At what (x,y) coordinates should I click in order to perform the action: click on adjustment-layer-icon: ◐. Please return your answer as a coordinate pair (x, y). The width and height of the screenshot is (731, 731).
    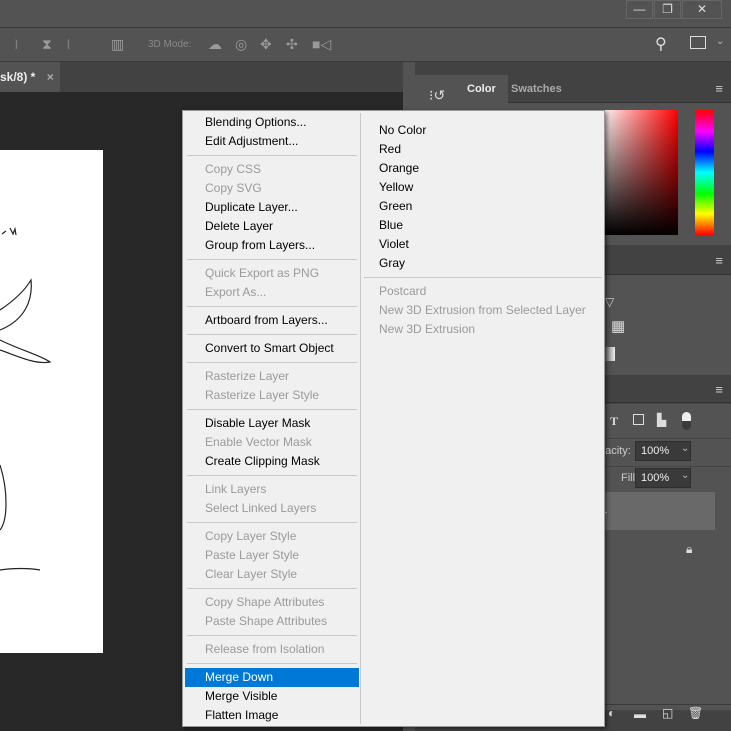
    Looking at the image, I should click on (611, 713).